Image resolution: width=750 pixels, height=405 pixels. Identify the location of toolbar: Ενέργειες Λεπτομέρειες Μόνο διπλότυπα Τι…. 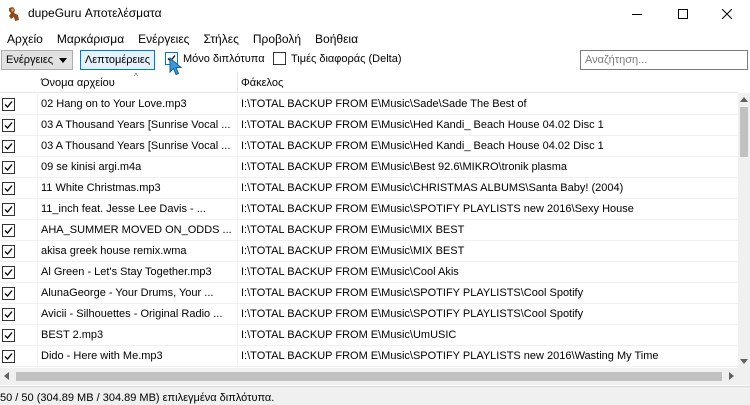
(375, 60).